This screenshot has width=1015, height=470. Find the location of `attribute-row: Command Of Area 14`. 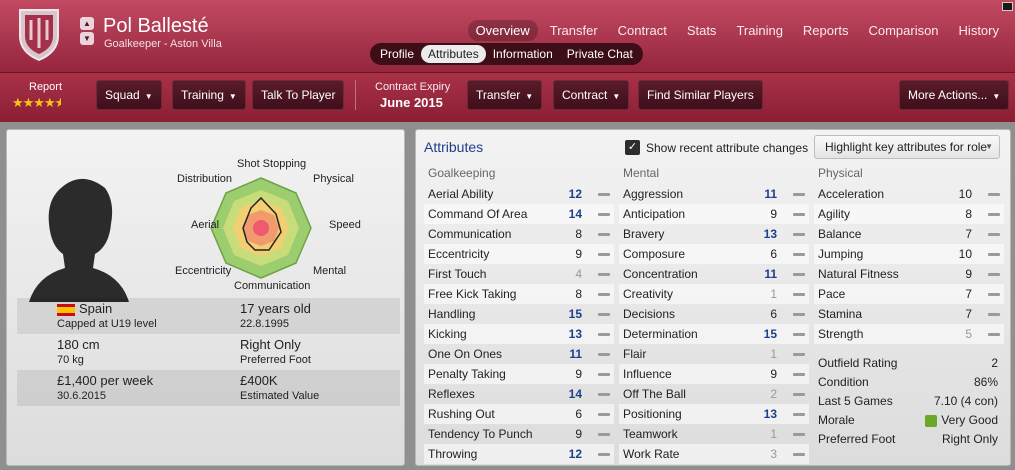

attribute-row: Command Of Area 14 is located at coordinates (519, 214).